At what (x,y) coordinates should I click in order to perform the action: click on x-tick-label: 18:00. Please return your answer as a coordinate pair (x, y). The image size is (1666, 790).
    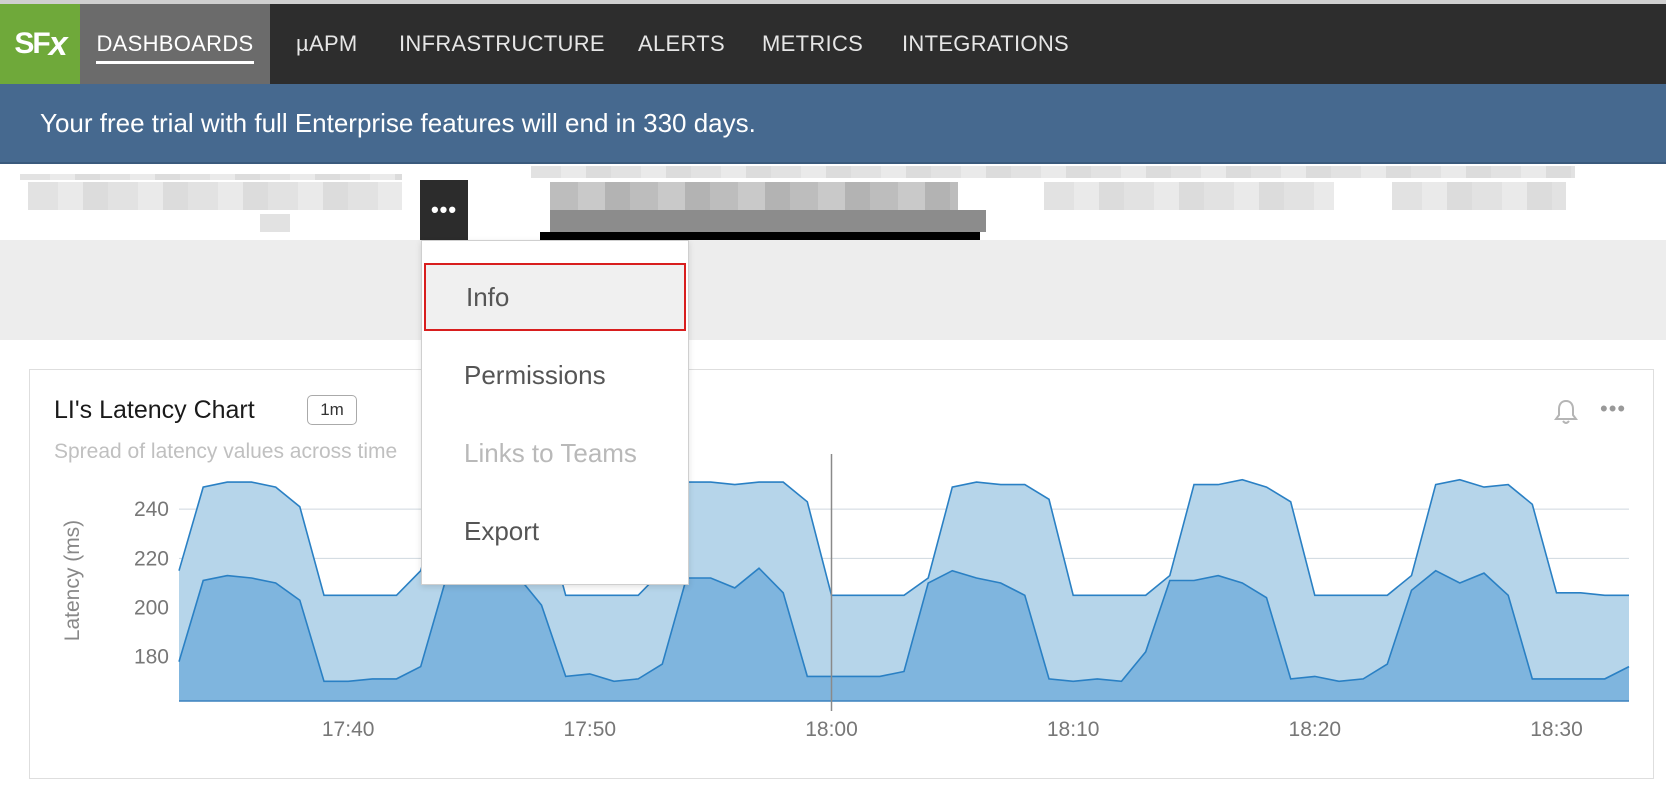
    Looking at the image, I should click on (831, 729).